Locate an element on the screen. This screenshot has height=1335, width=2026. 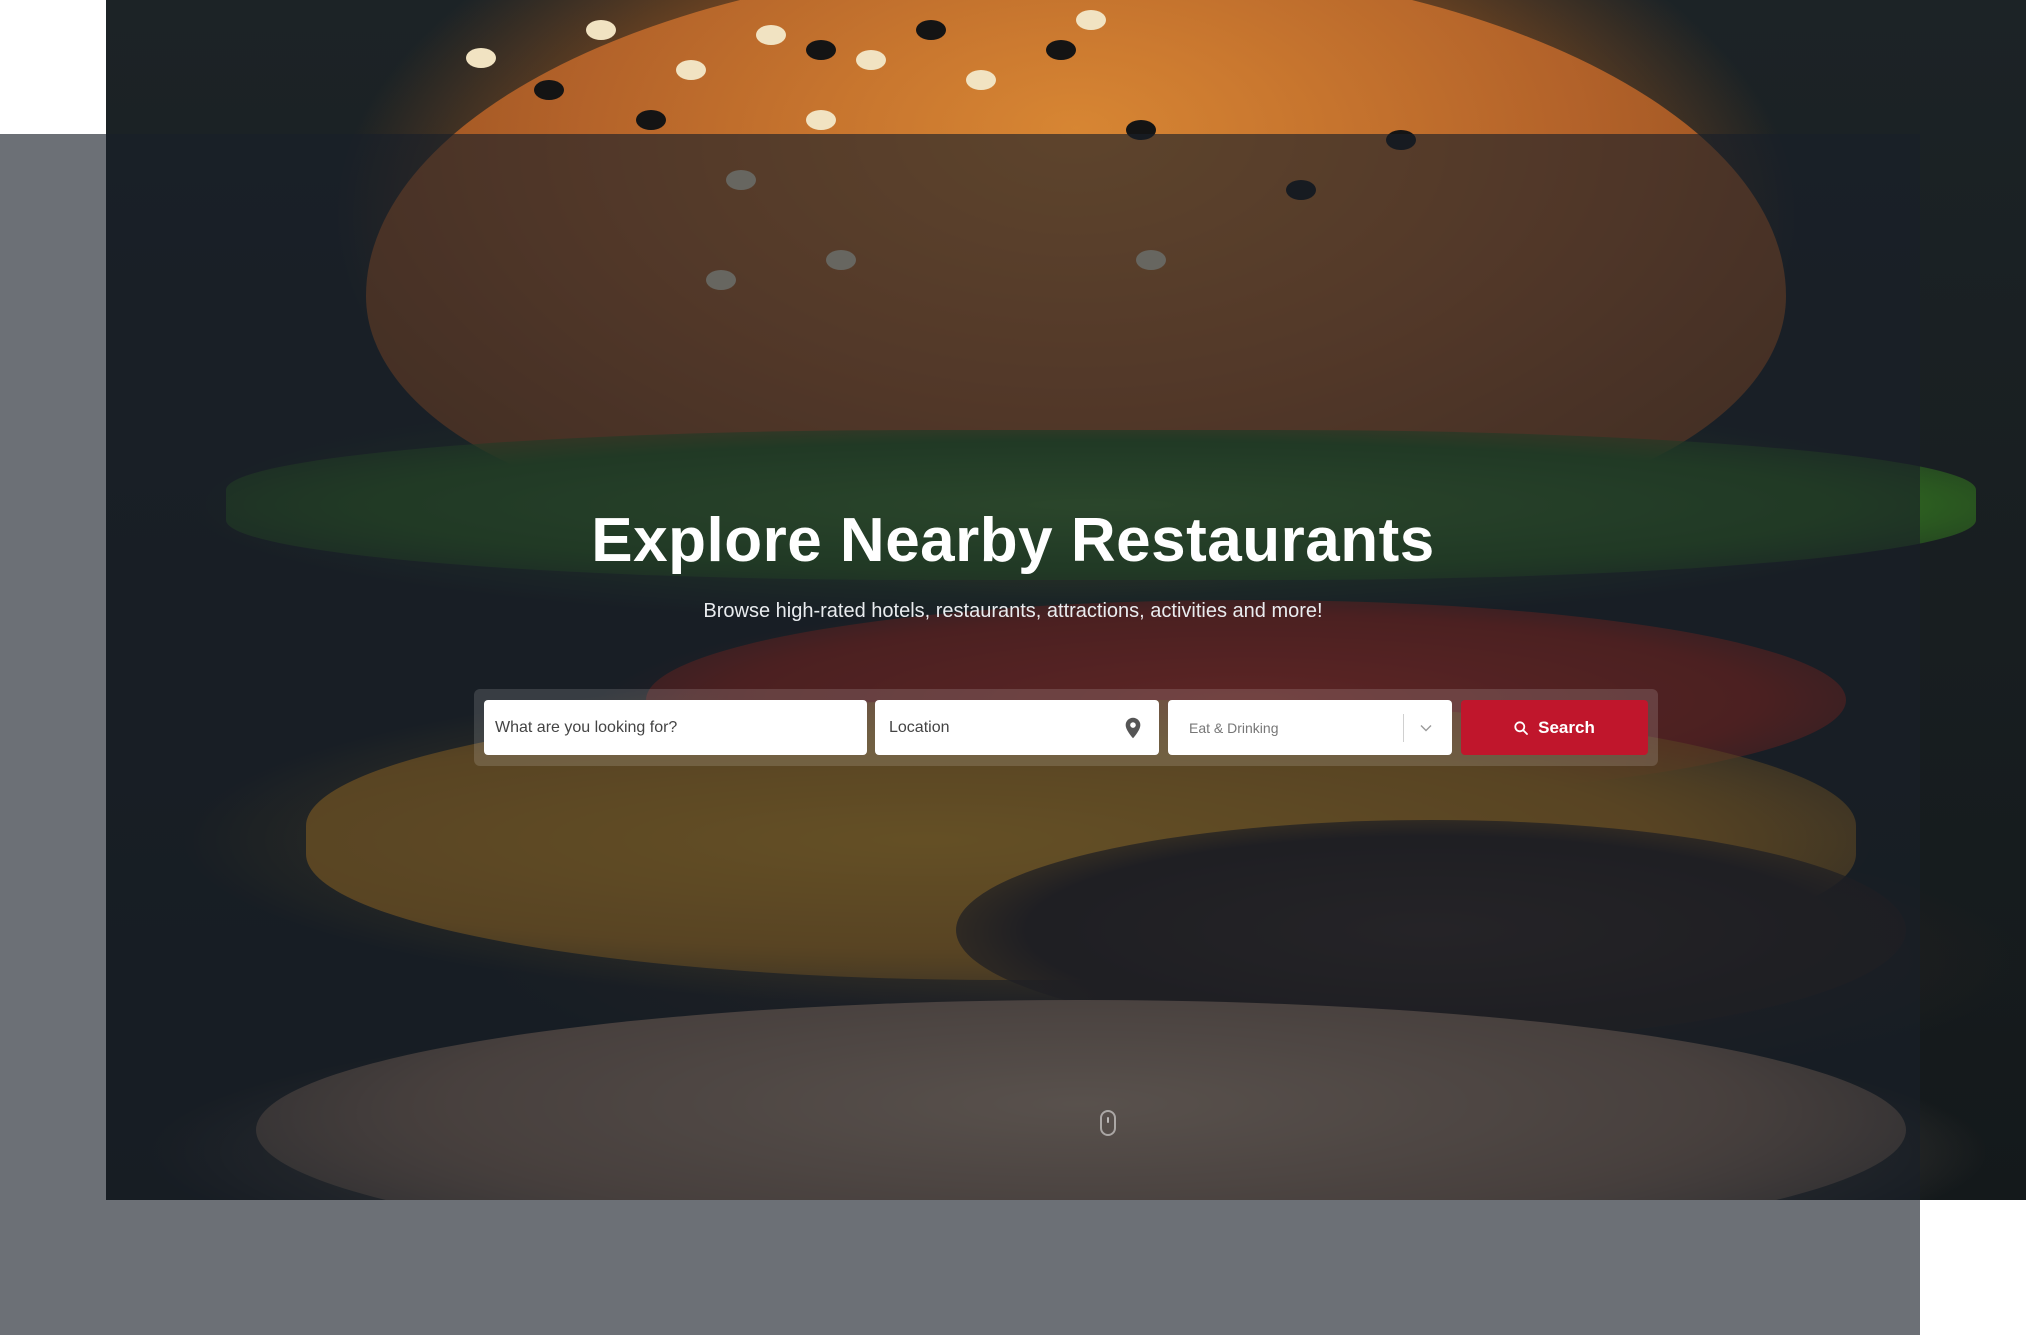
search-button-label: Search is located at coordinates (1566, 727).